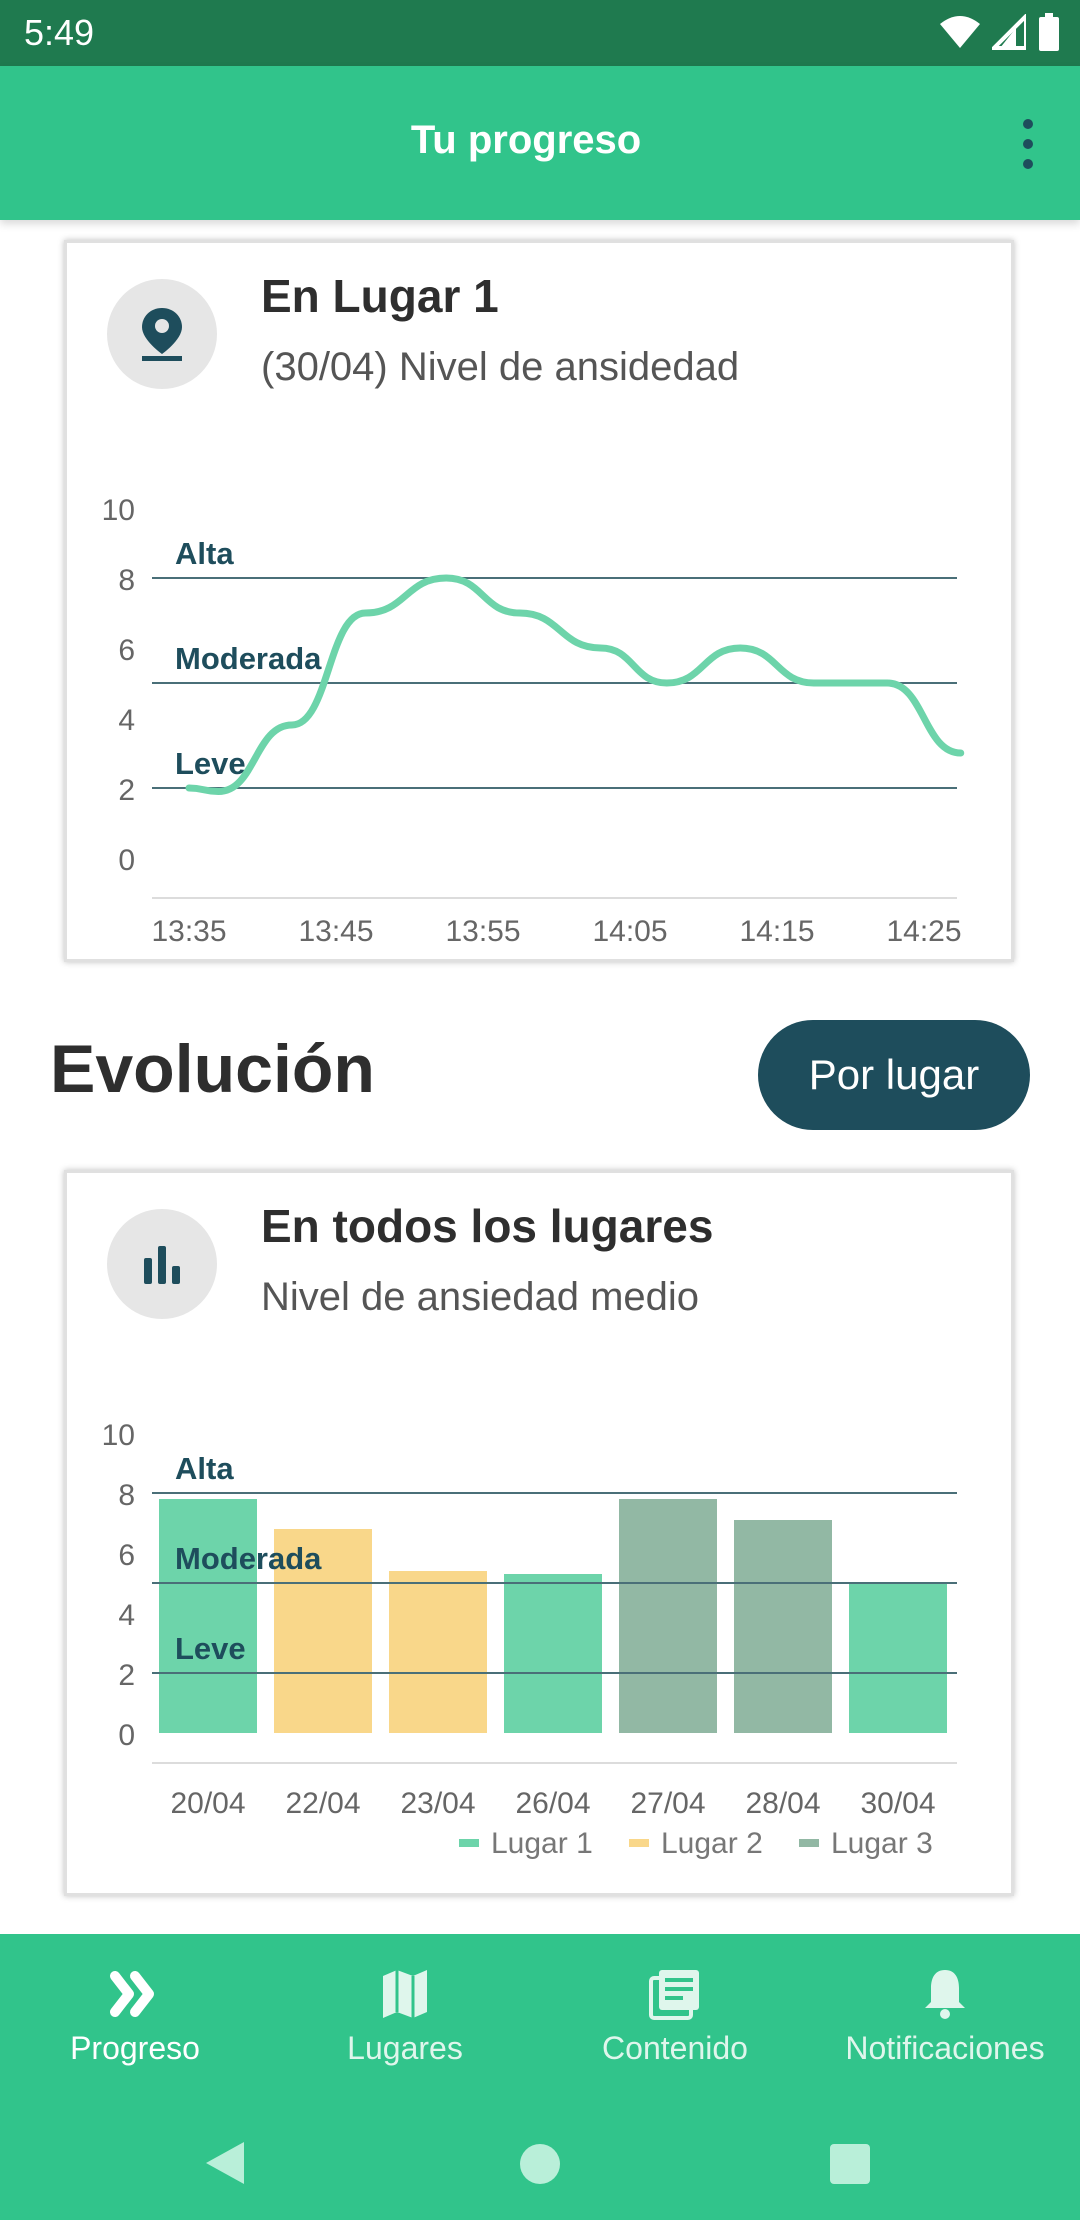 This screenshot has height=2220, width=1080. Describe the element at coordinates (135, 2048) in the screenshot. I see `nav-label: Progreso` at that location.